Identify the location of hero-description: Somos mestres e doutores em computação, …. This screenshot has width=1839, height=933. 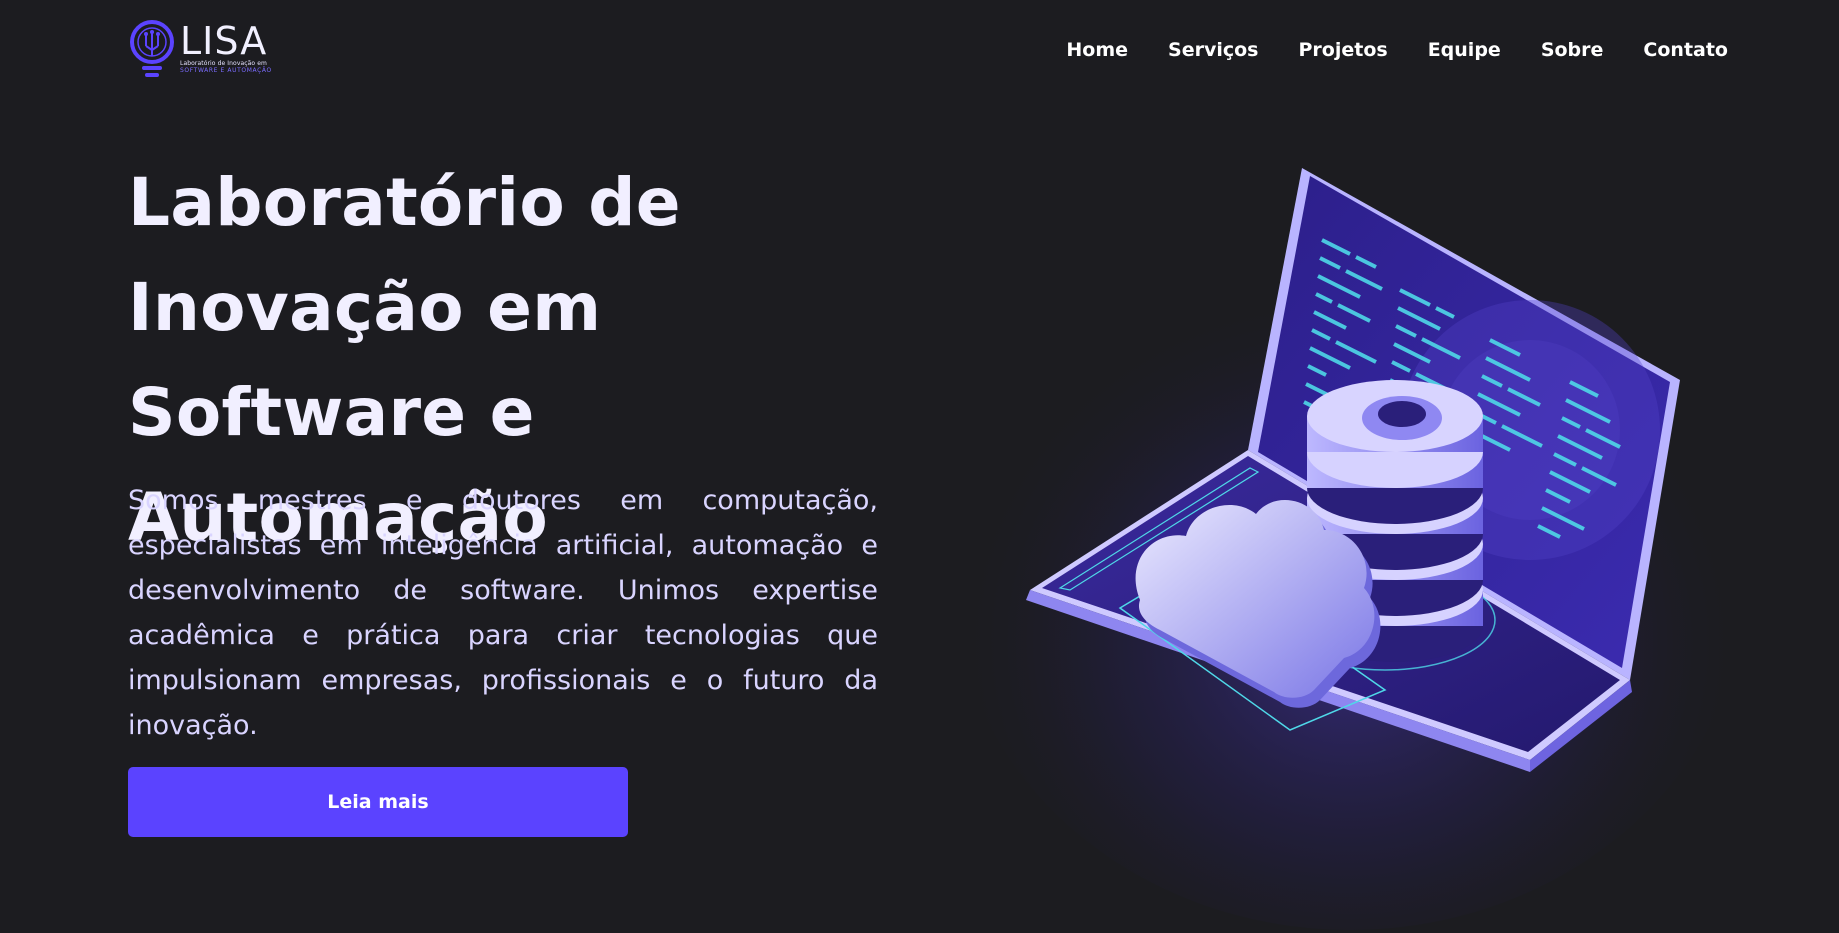
(503, 613).